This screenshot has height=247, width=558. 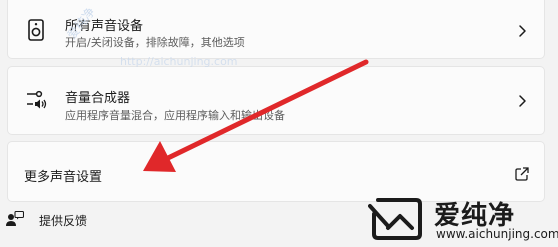 What do you see at coordinates (522, 174) in the screenshot?
I see `open-external-icon` at bounding box center [522, 174].